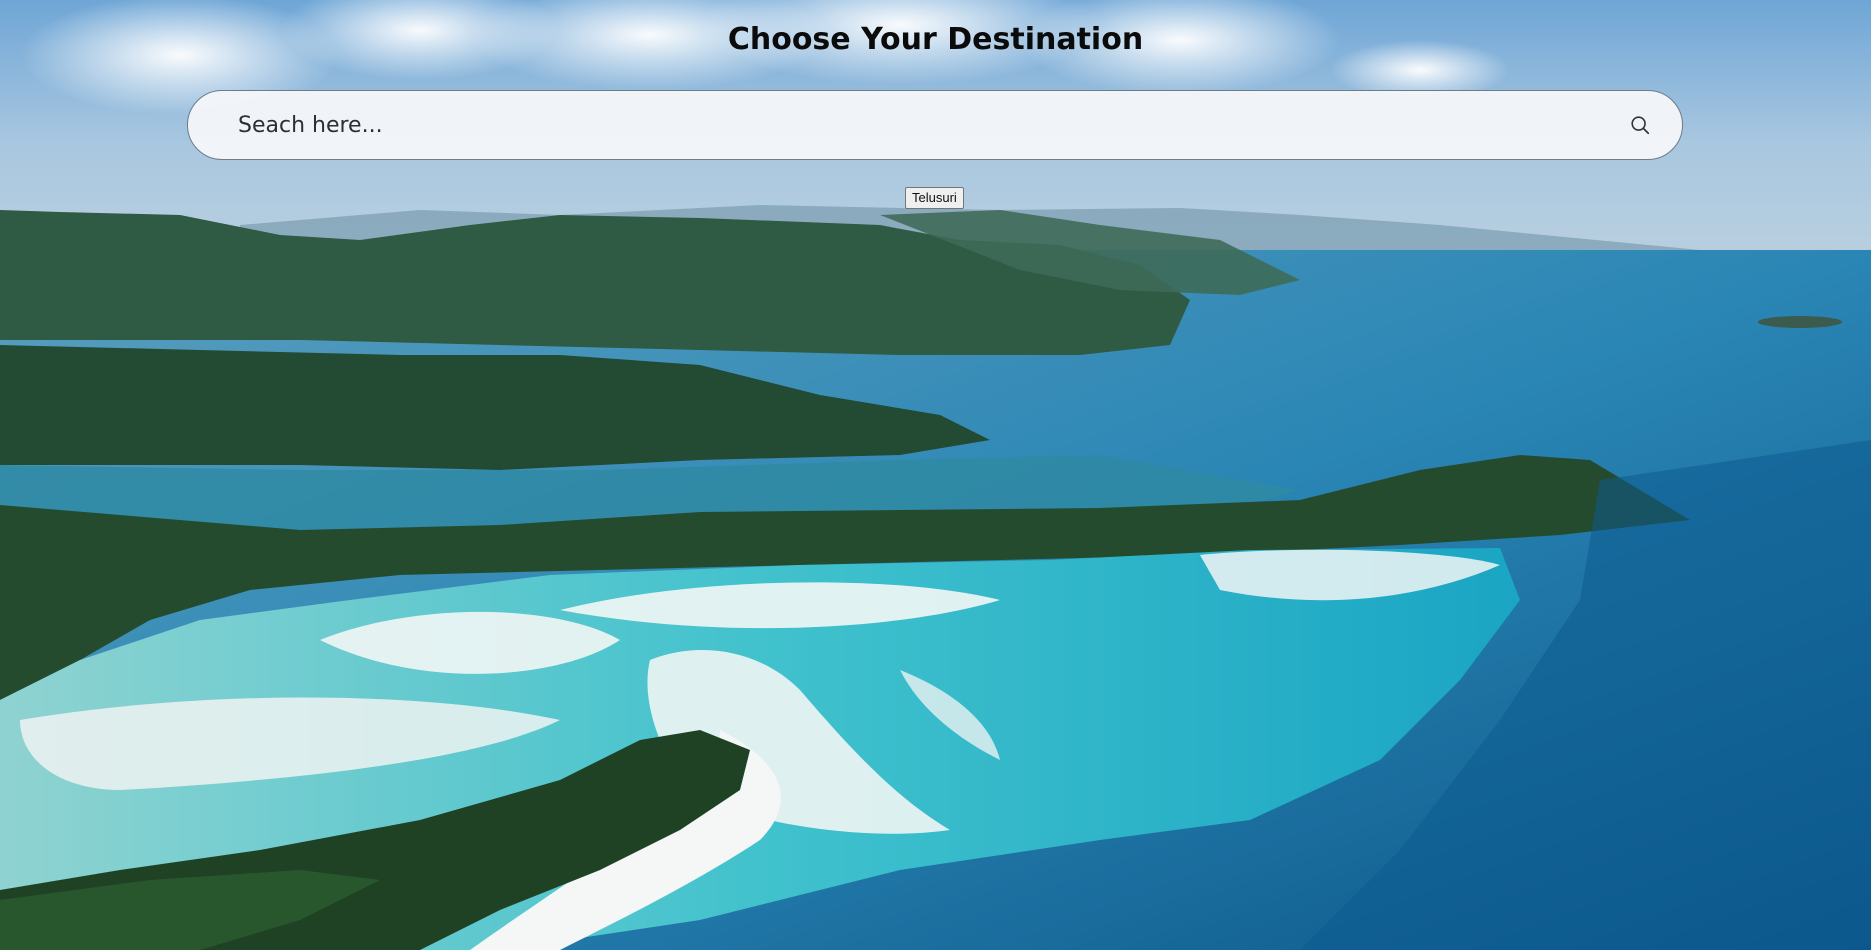 This screenshot has width=1871, height=950. Describe the element at coordinates (1640, 125) in the screenshot. I see `search-icon` at that location.